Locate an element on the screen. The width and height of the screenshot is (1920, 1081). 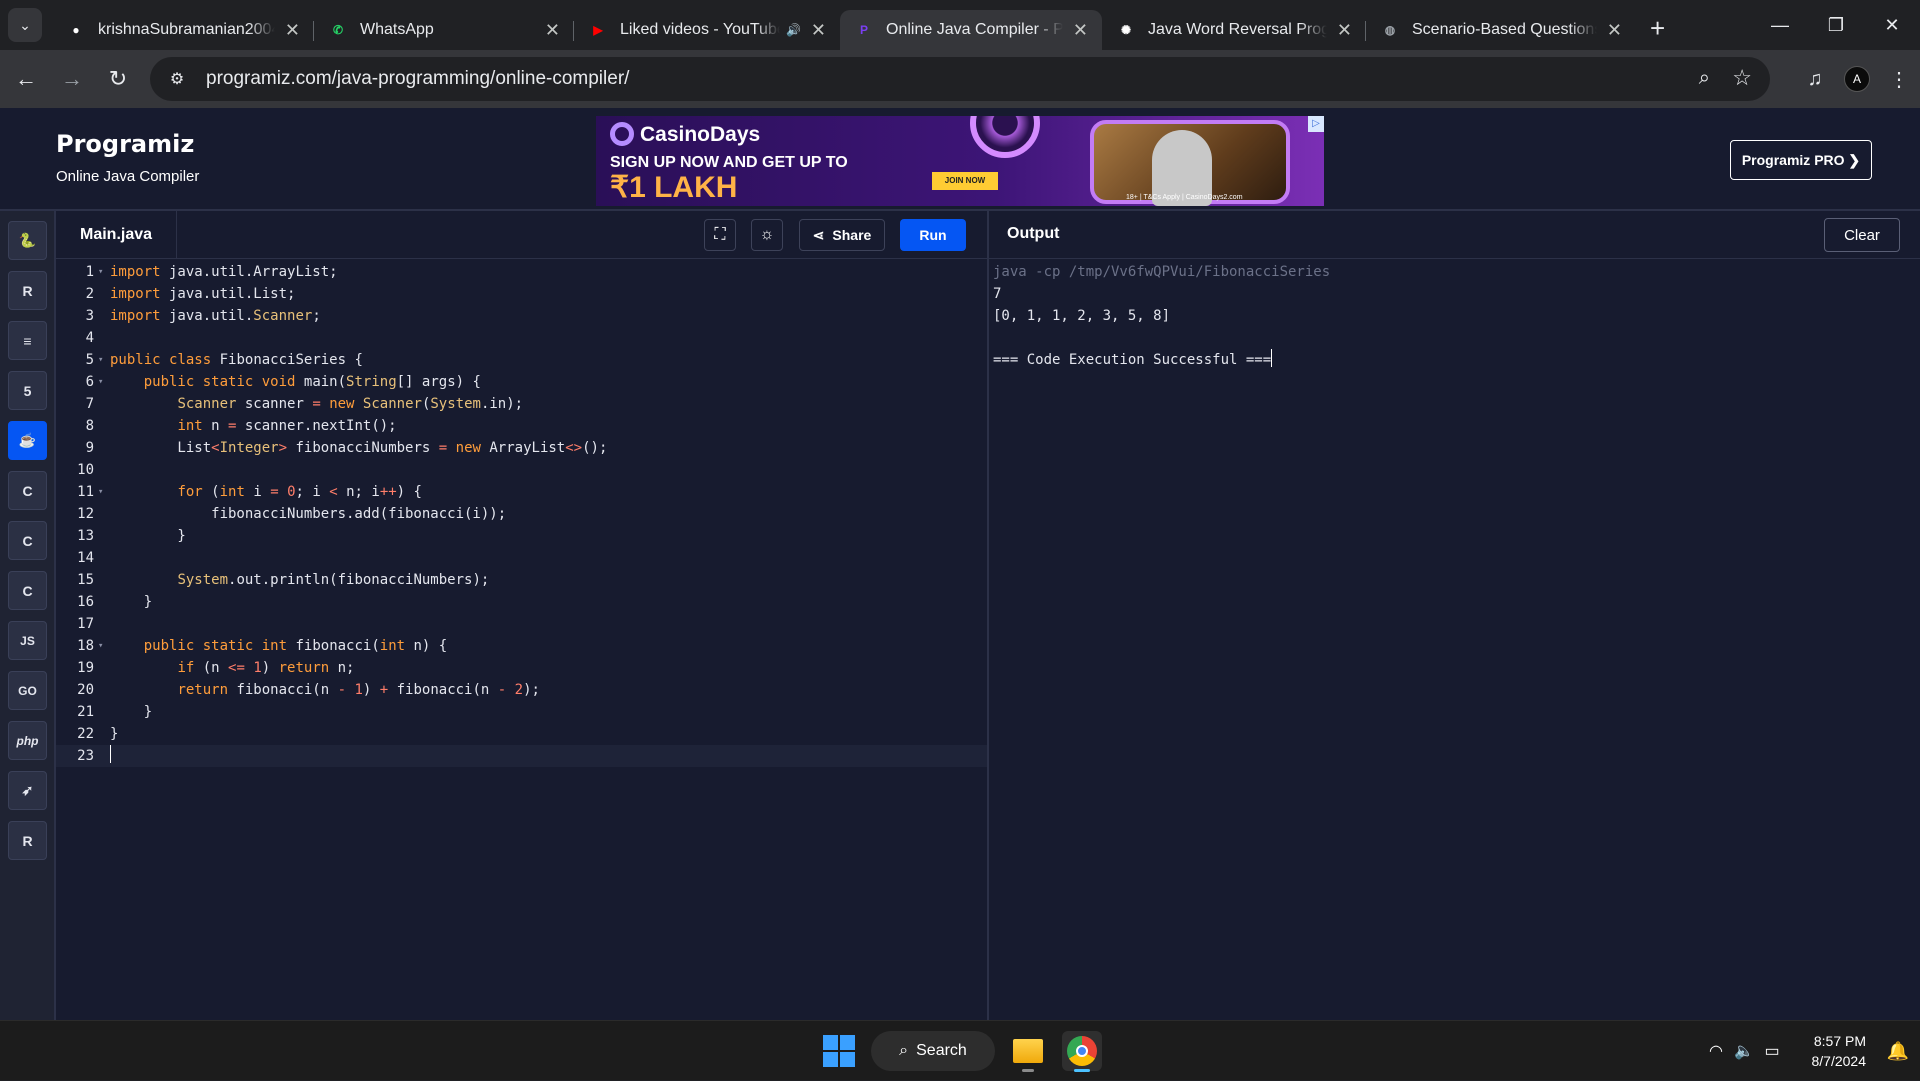
chrome-menu-icon: ⋮ is located at coordinates (1899, 79).